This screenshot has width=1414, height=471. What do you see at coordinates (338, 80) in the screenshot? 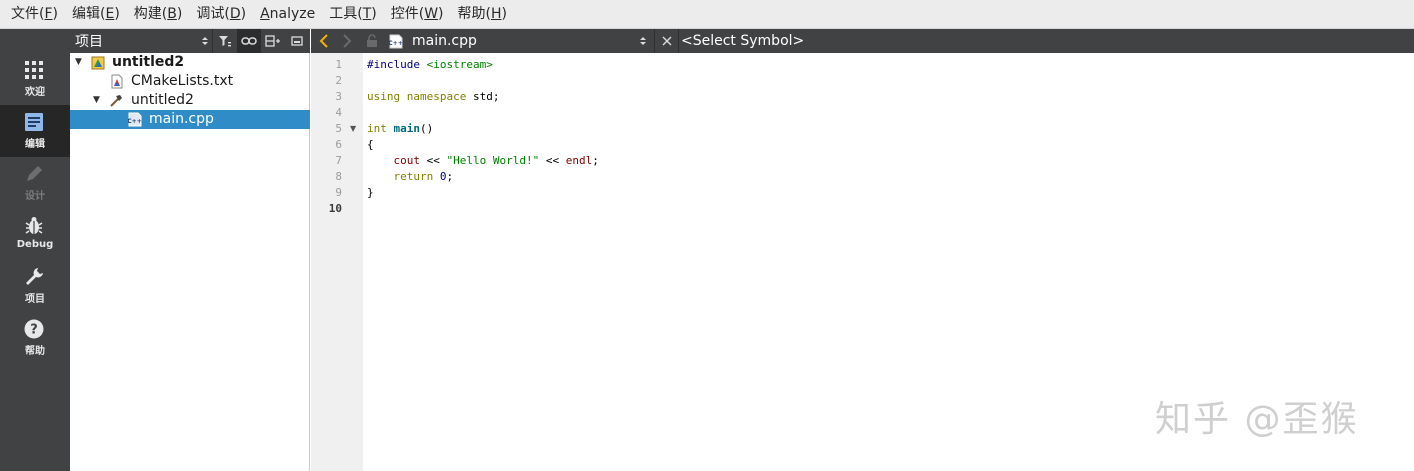
I see `line-number: 2` at bounding box center [338, 80].